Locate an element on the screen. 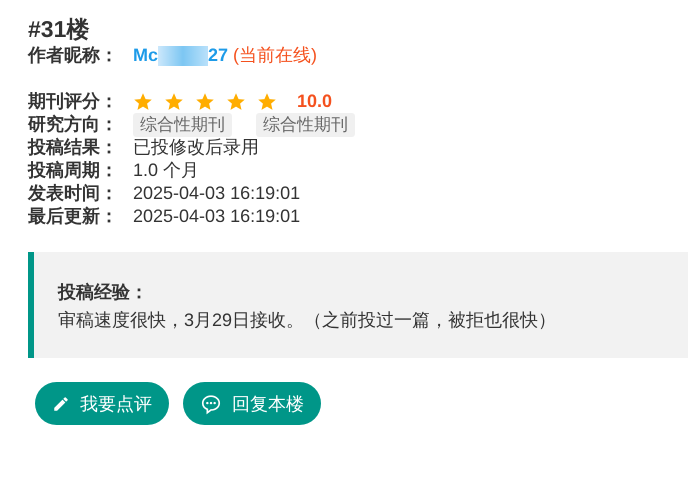  username-link: Mc is located at coordinates (145, 55).